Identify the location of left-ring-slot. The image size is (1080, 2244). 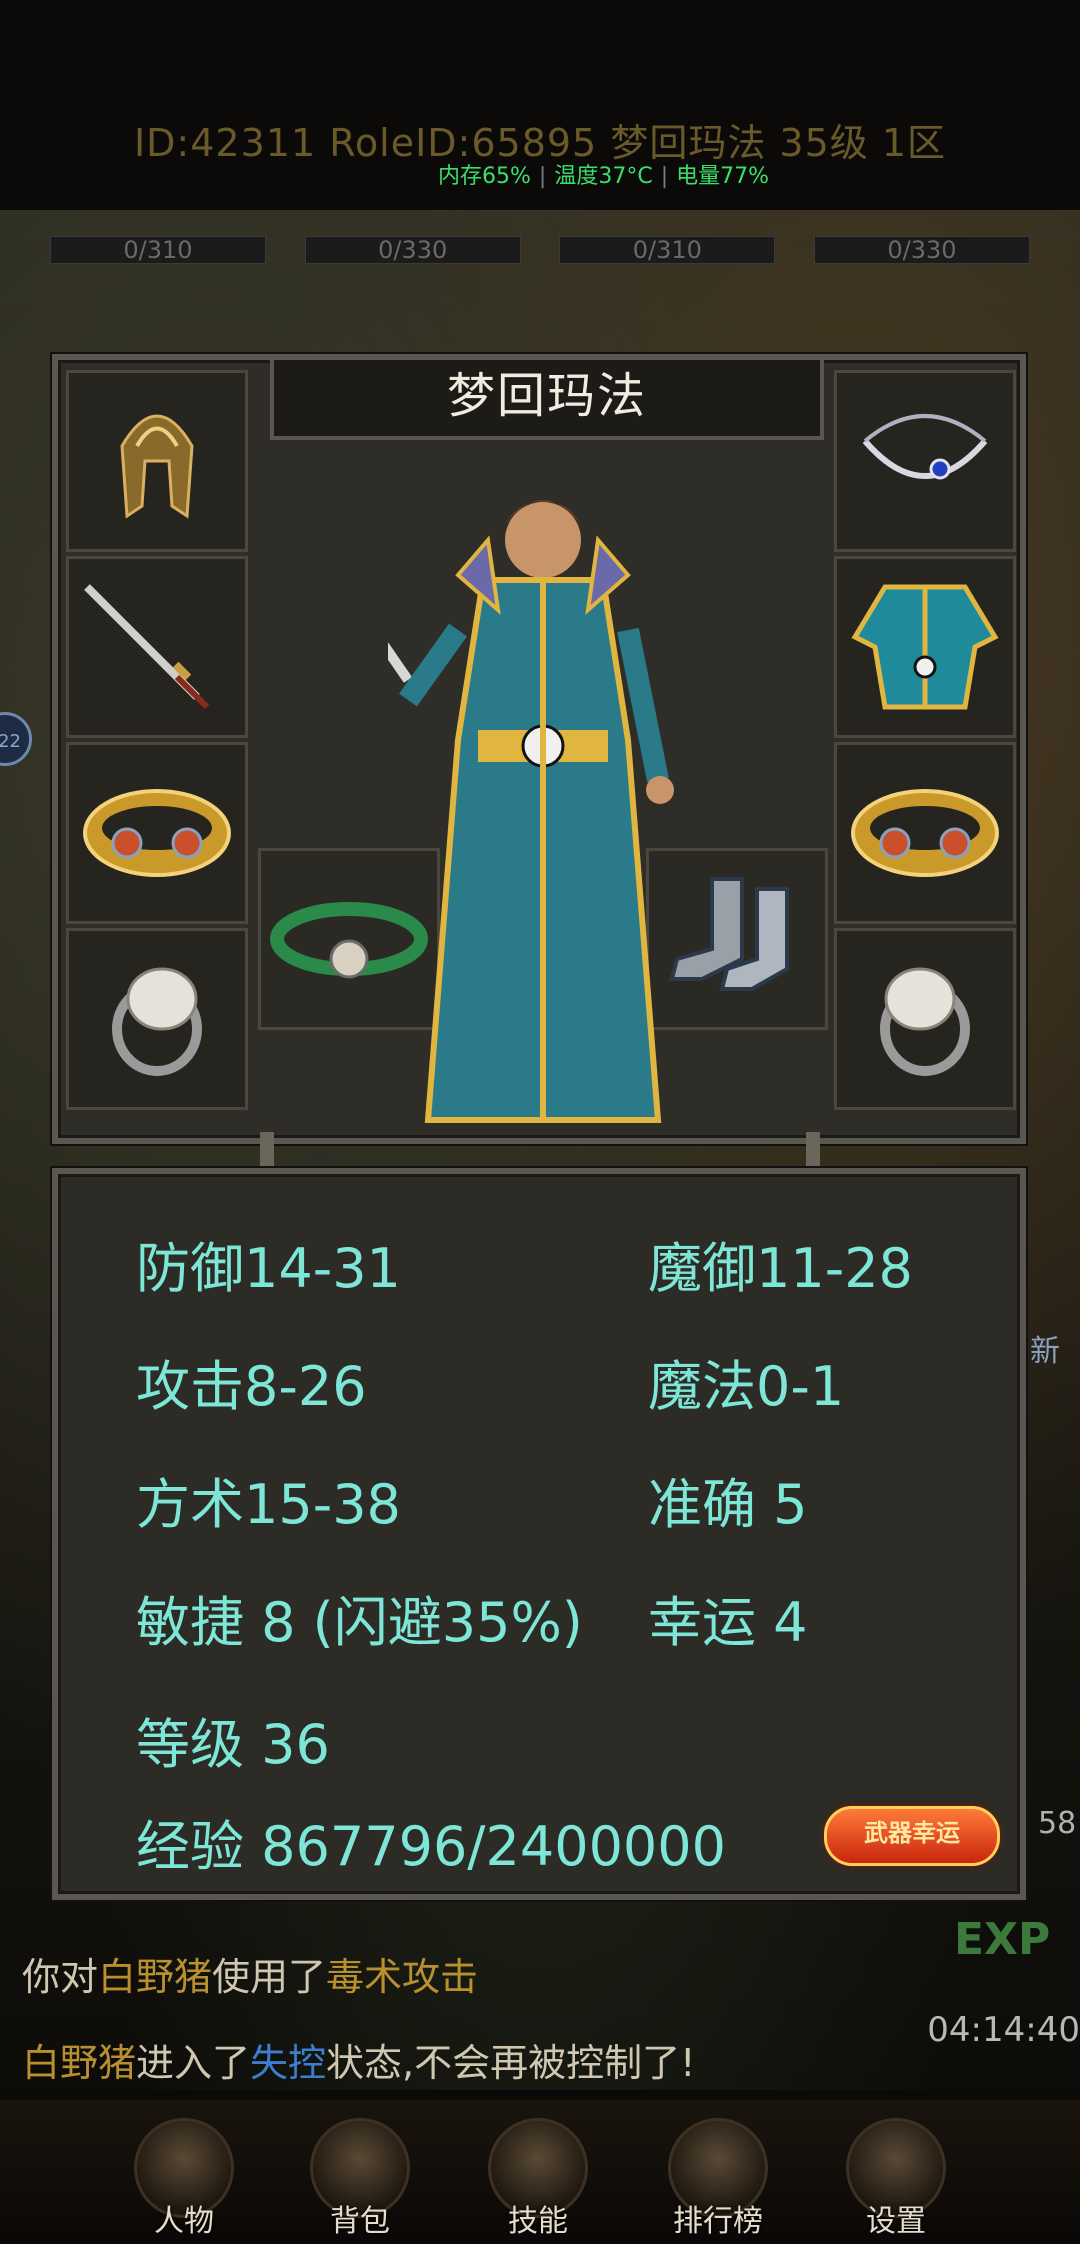
(157, 1019).